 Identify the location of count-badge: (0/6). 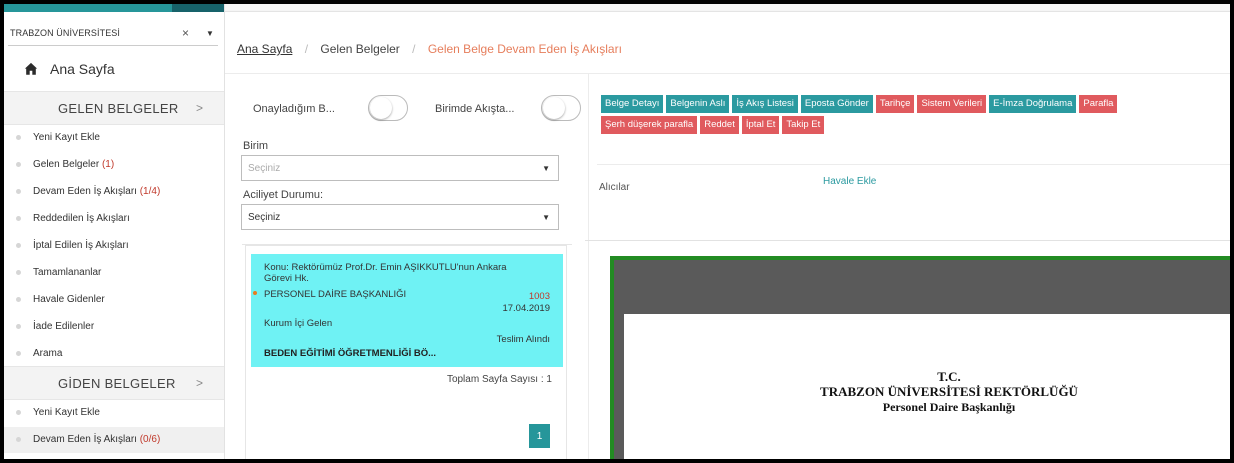
(150, 439).